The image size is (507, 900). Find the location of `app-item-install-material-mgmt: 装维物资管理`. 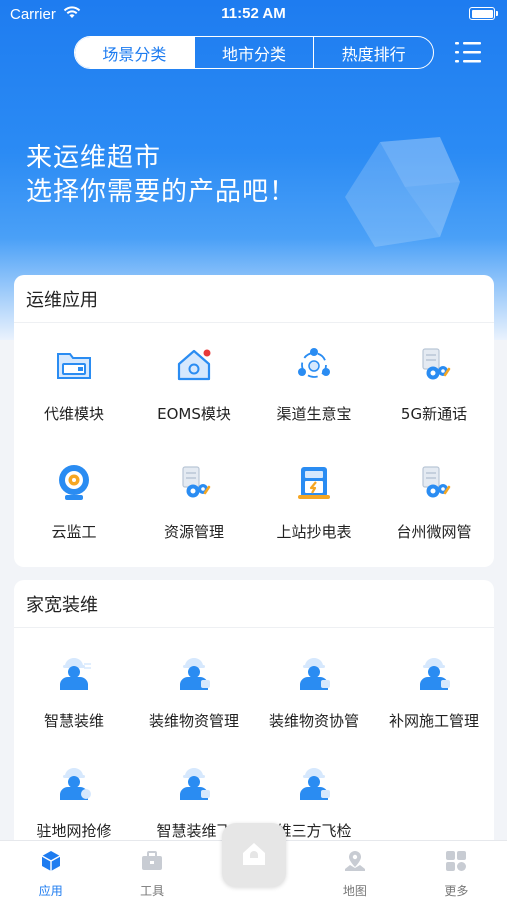

app-item-install-material-mgmt: 装维物资管理 is located at coordinates (194, 683).